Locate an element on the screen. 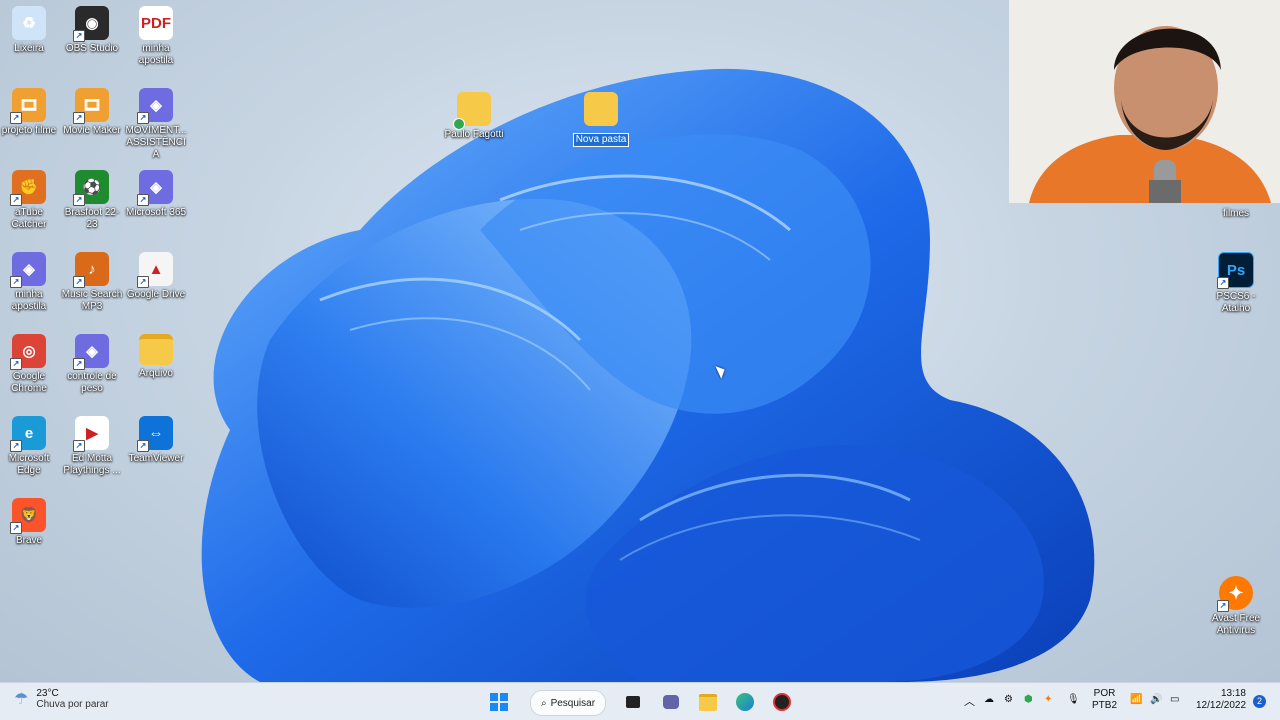 This screenshot has width=1280, height=720. notification-badge: 2 is located at coordinates (1259, 701).